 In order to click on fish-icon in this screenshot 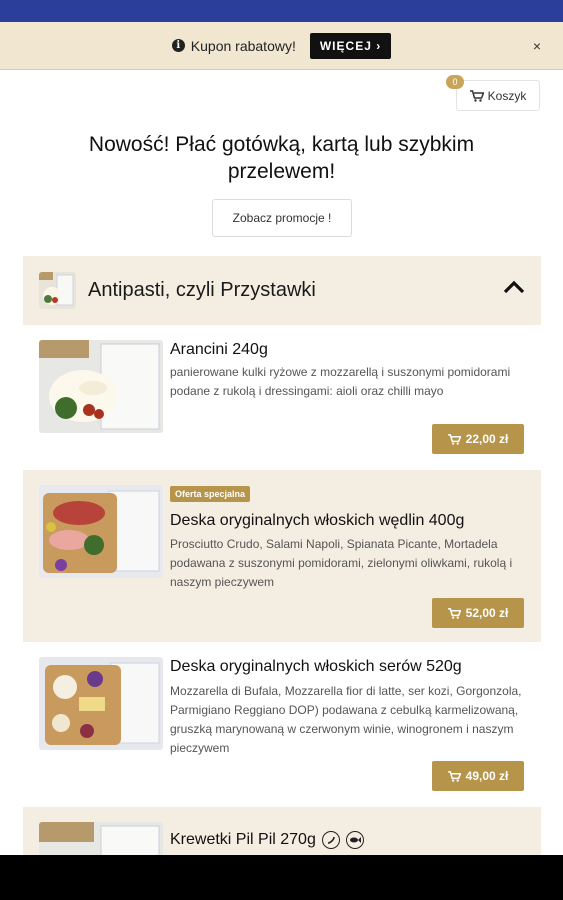, I will do `click(354, 840)`.